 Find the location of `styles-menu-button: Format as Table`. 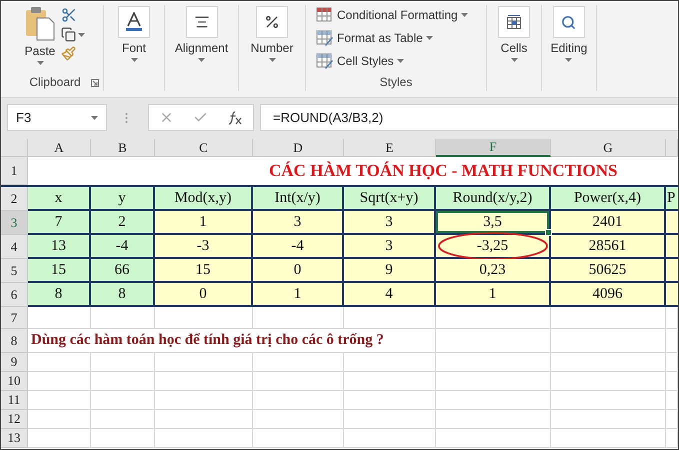

styles-menu-button: Format as Table is located at coordinates (392, 37).